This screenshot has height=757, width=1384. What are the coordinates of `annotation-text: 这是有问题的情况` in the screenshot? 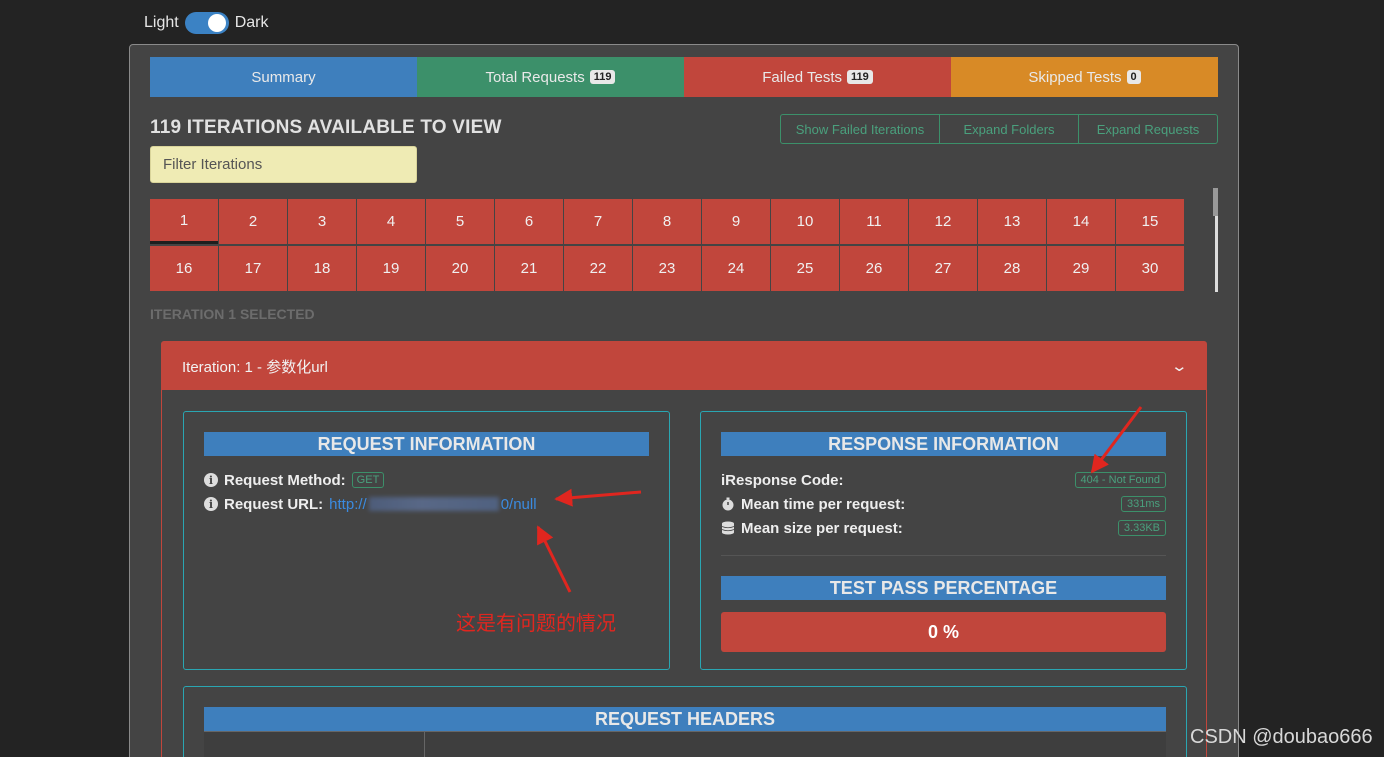 It's located at (536, 624).